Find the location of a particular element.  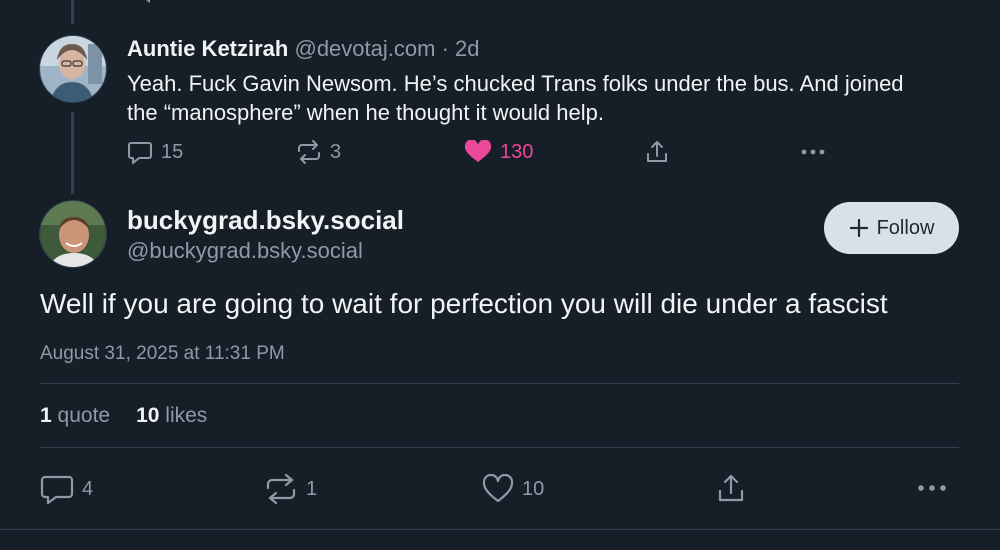

post-stats: 1 quote 10 likes is located at coordinates (123, 416).